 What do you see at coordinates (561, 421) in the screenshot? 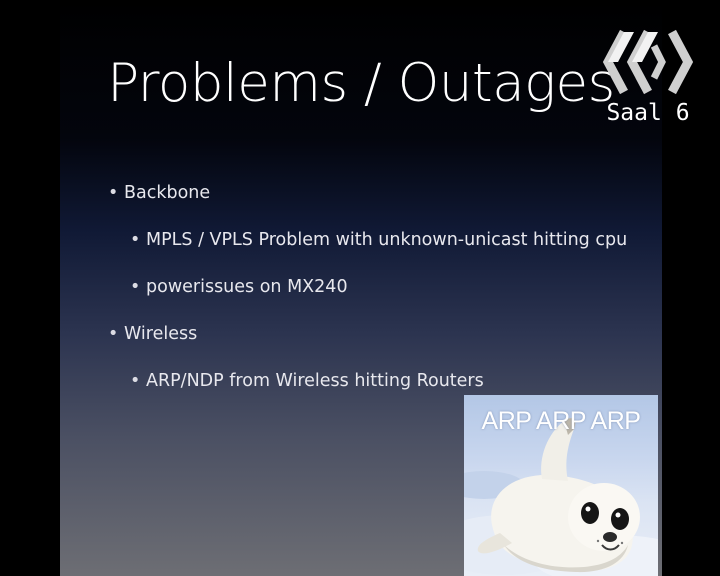
I see `photo-caption: ARP ARP ARP` at bounding box center [561, 421].